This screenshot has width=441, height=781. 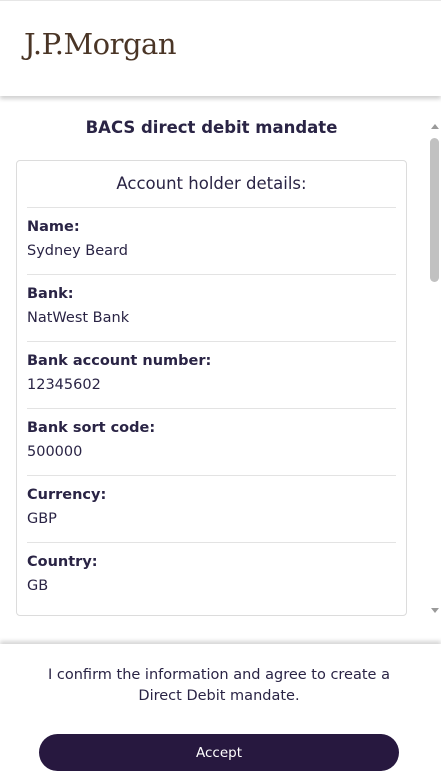 I want to click on field-label: Name:, so click(x=53, y=227).